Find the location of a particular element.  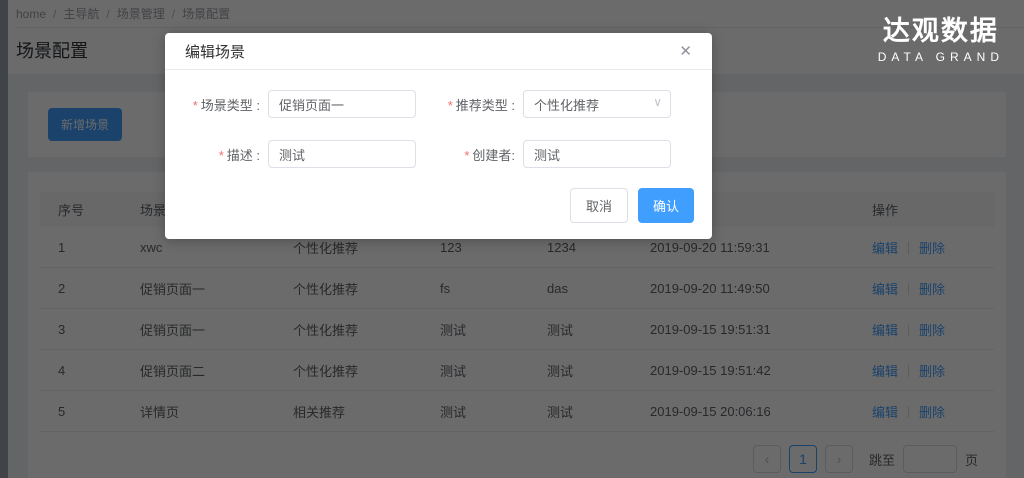

description-label: * 描述 : is located at coordinates (216, 154).